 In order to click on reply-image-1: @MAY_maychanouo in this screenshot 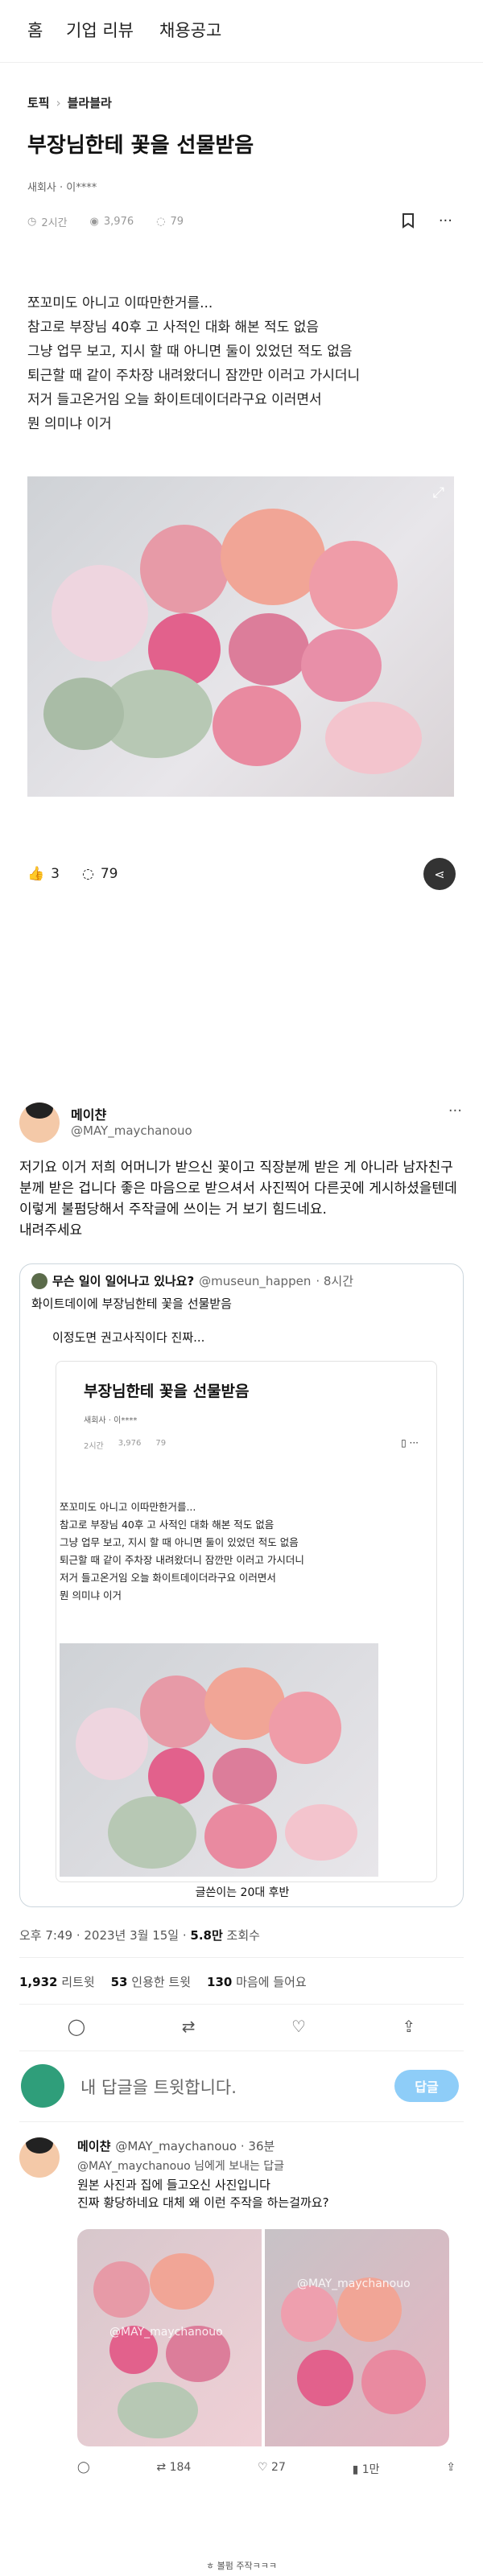, I will do `click(169, 2337)`.